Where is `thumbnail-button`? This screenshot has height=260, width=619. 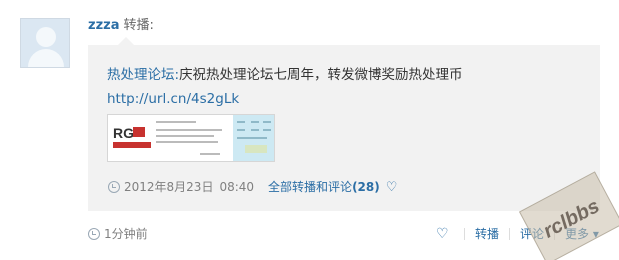
thumbnail-button is located at coordinates (256, 149).